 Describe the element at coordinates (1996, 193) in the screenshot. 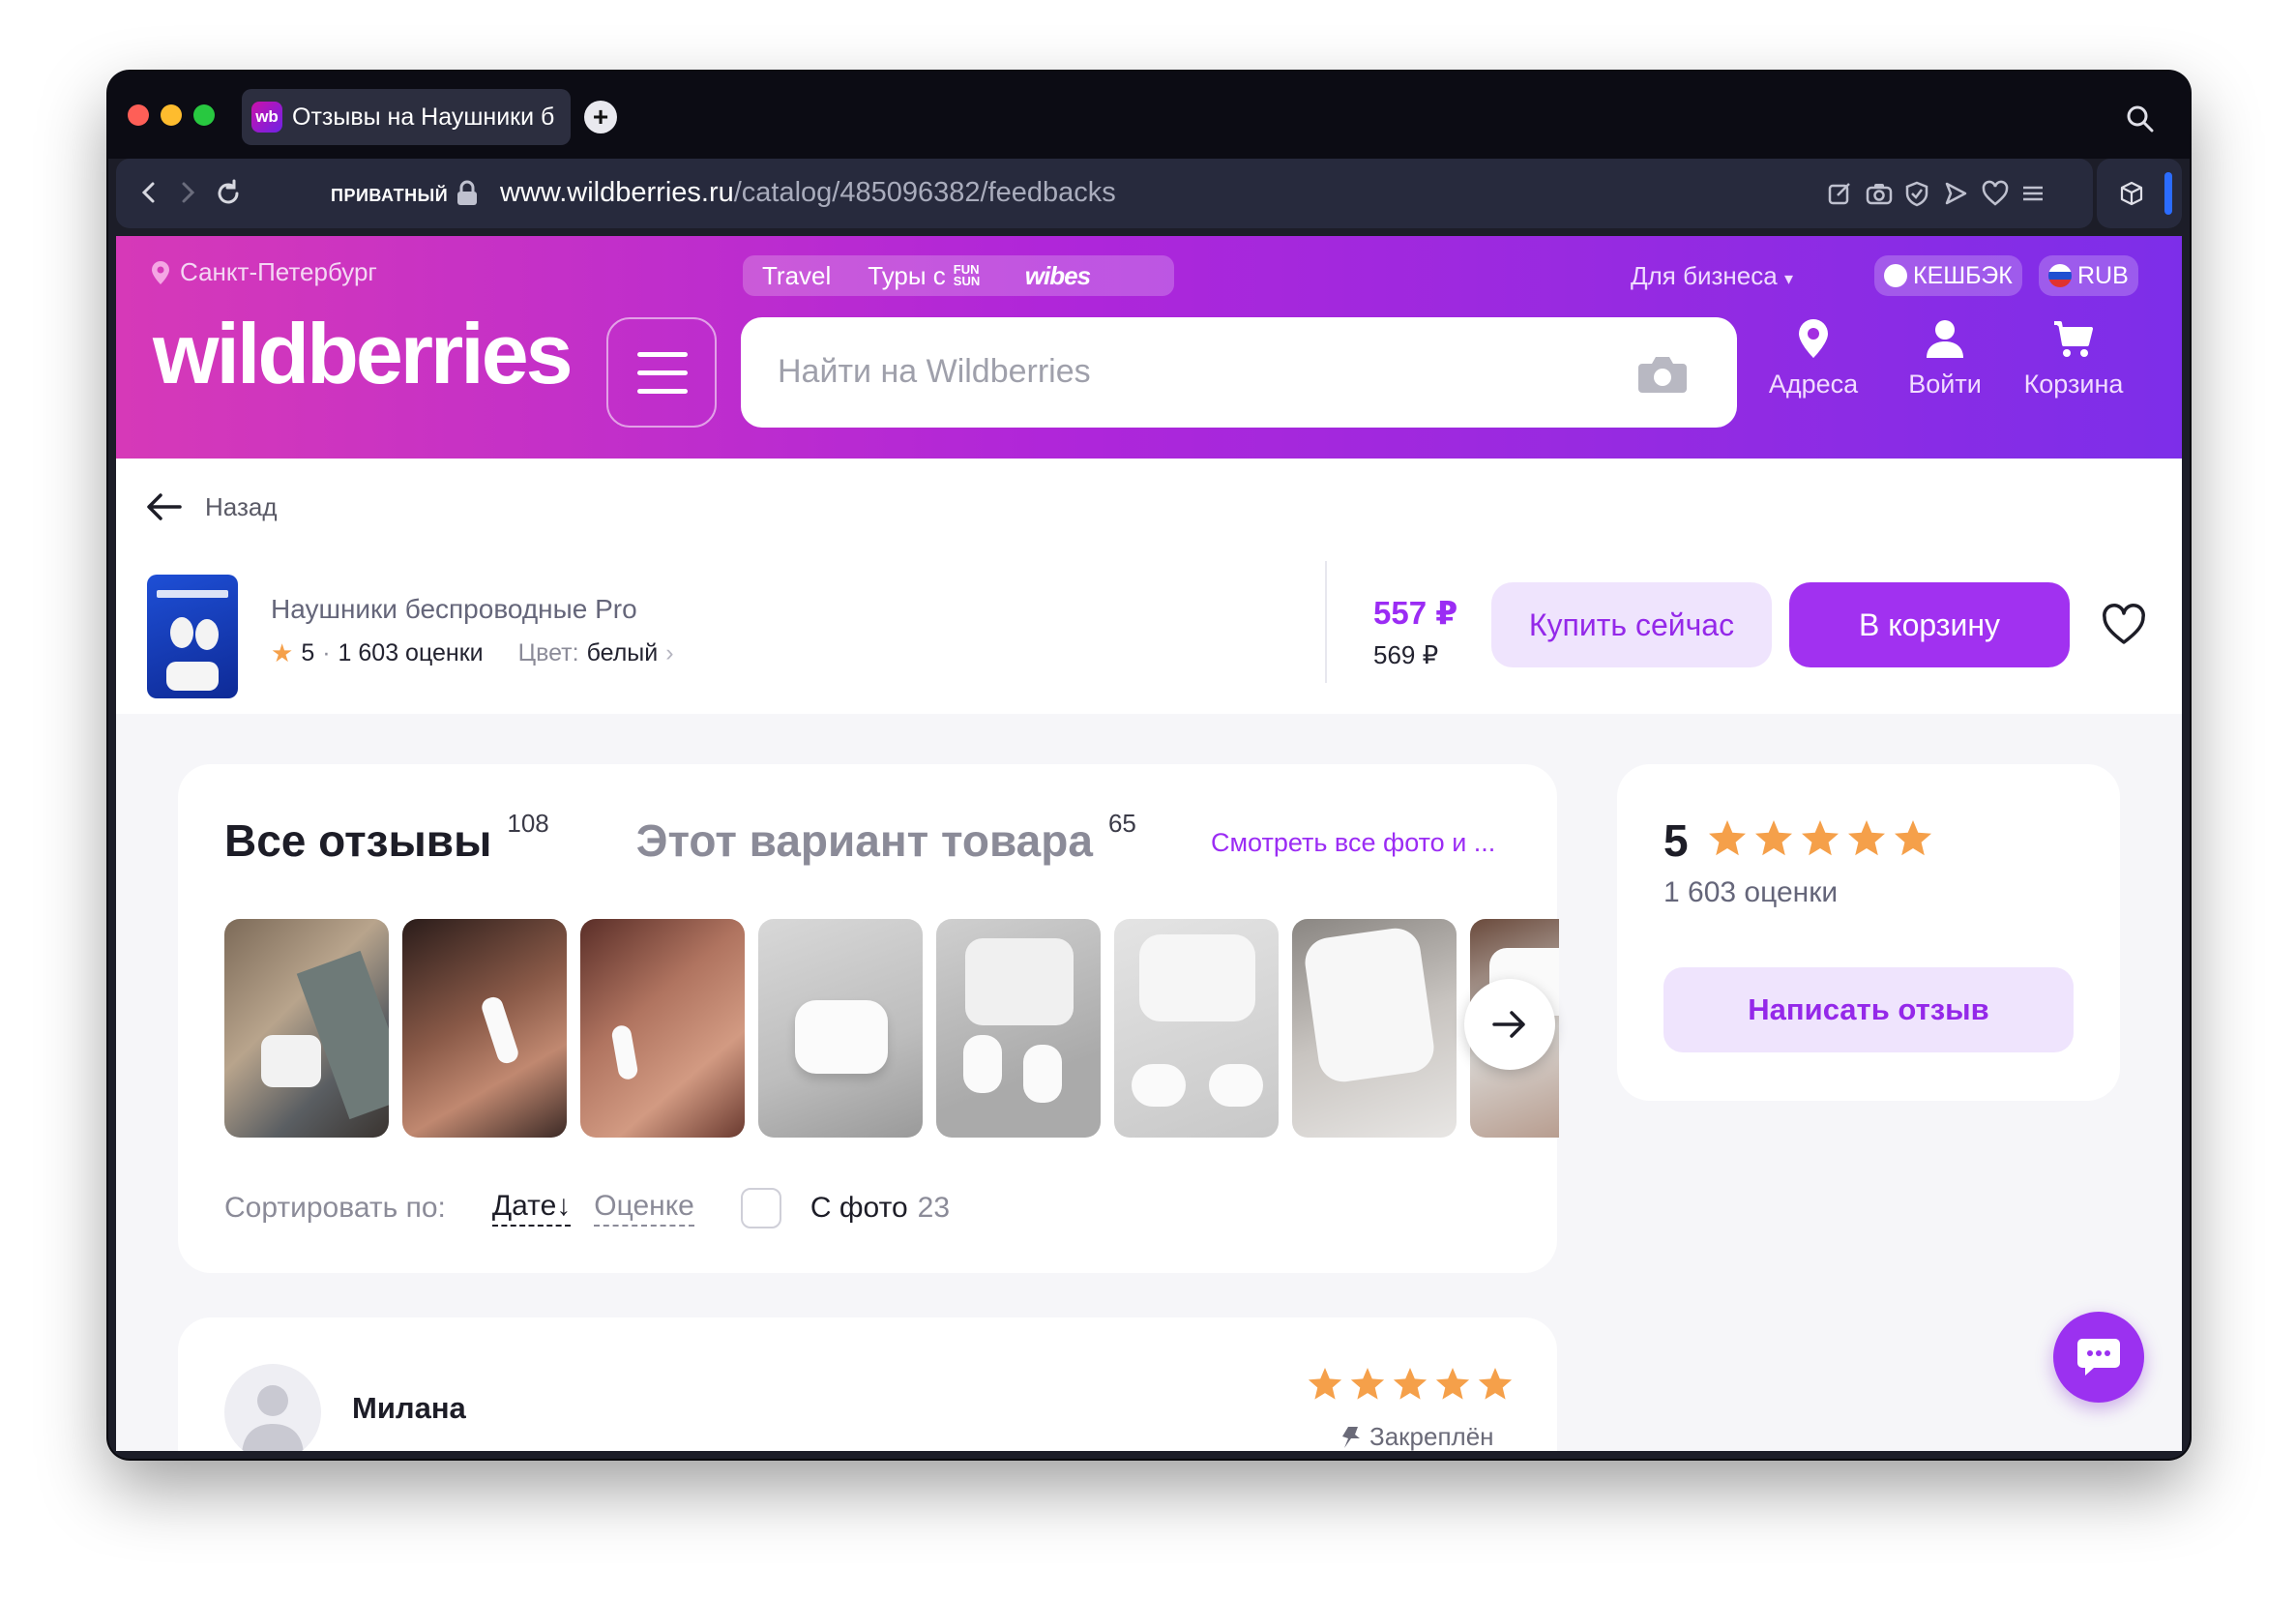

I see `heart-bookmark-icon` at that location.